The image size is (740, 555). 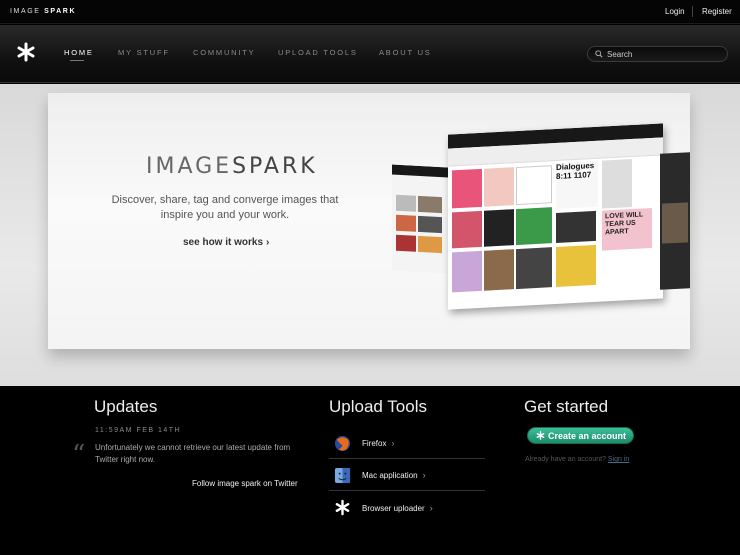 What do you see at coordinates (624, 224) in the screenshot?
I see `showcase-poster-text: LOVE WILL TEAR US APART` at bounding box center [624, 224].